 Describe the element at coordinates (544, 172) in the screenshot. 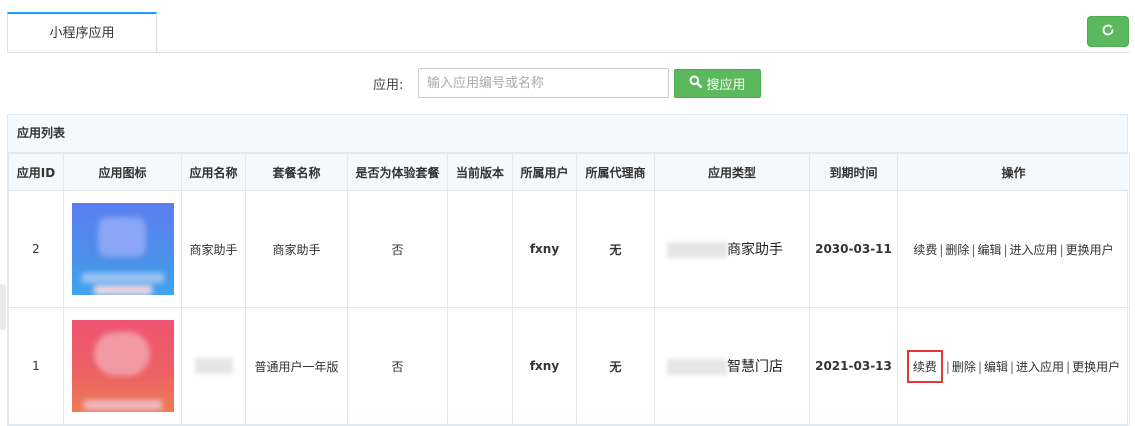

I see `column-header: 所属用户` at that location.